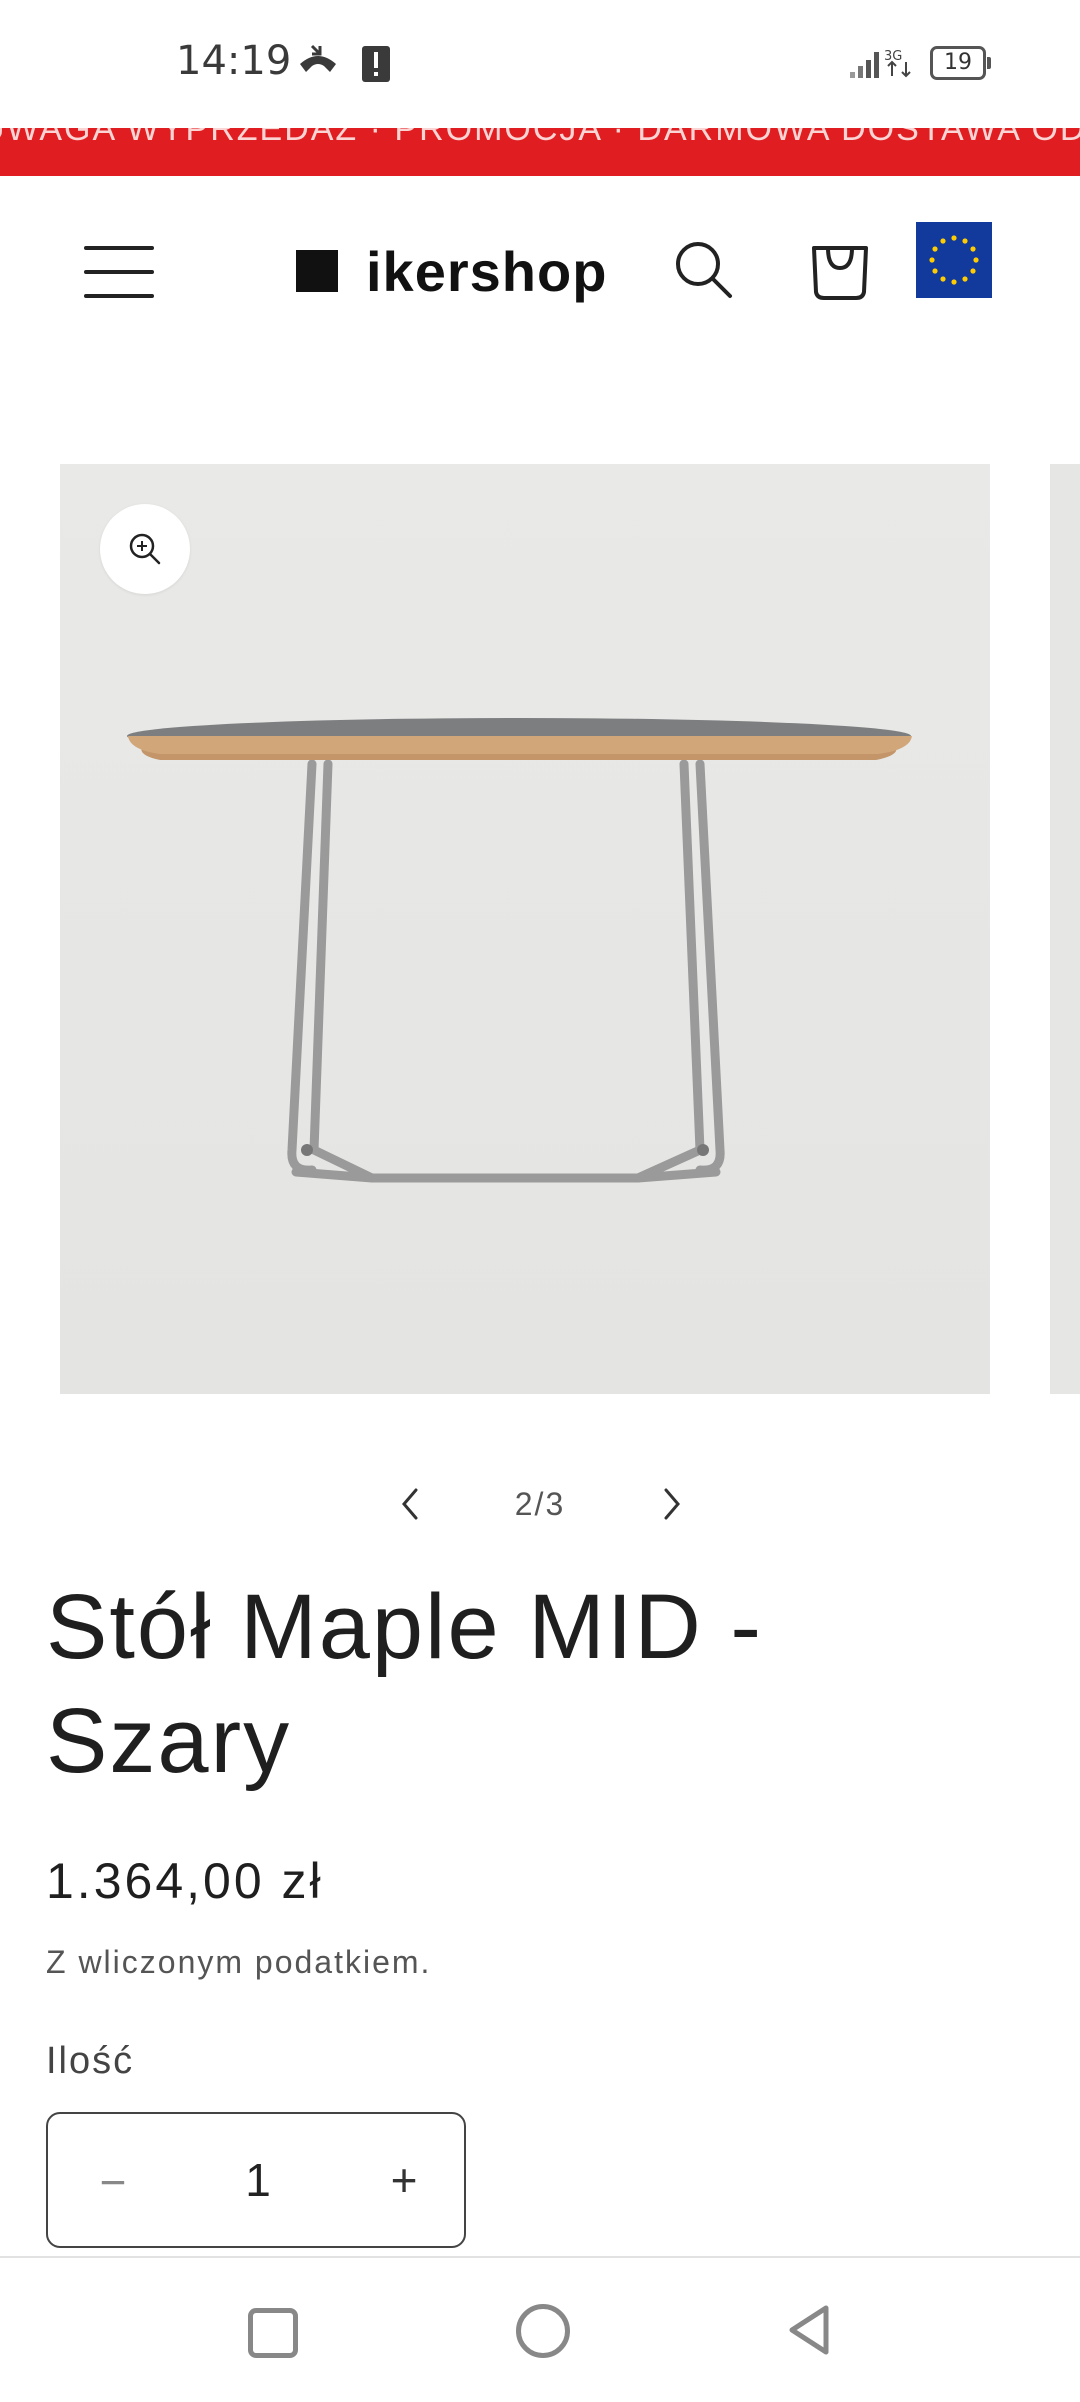 The height and width of the screenshot is (2402, 1080). Describe the element at coordinates (119, 248) in the screenshot. I see `hamburger-icon` at that location.